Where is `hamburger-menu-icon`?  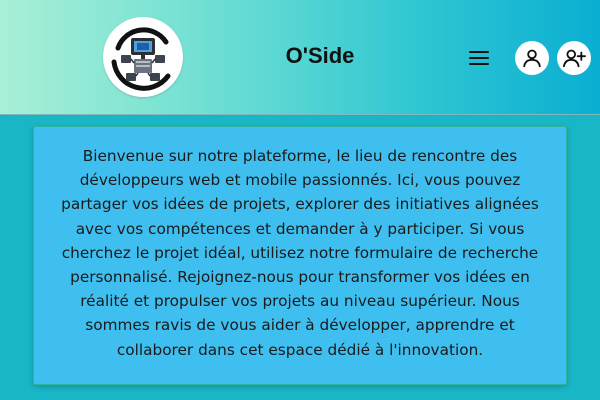
hamburger-menu-icon is located at coordinates (479, 58).